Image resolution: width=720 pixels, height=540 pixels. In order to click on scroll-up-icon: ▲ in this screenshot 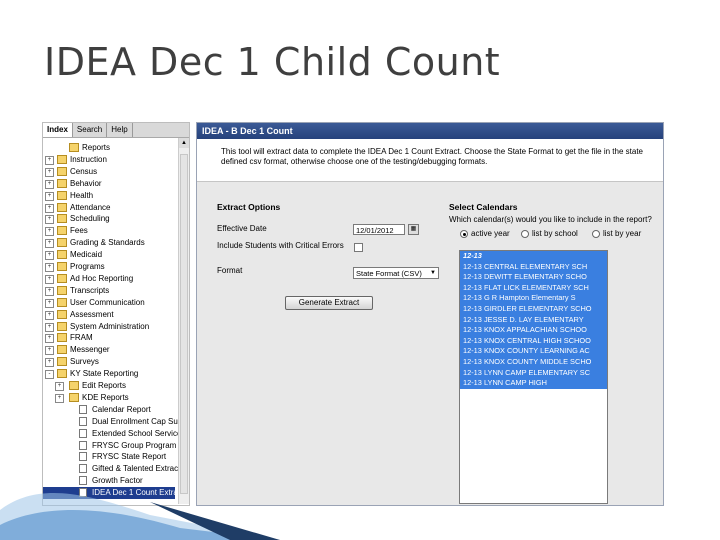, I will do `click(184, 143)`.